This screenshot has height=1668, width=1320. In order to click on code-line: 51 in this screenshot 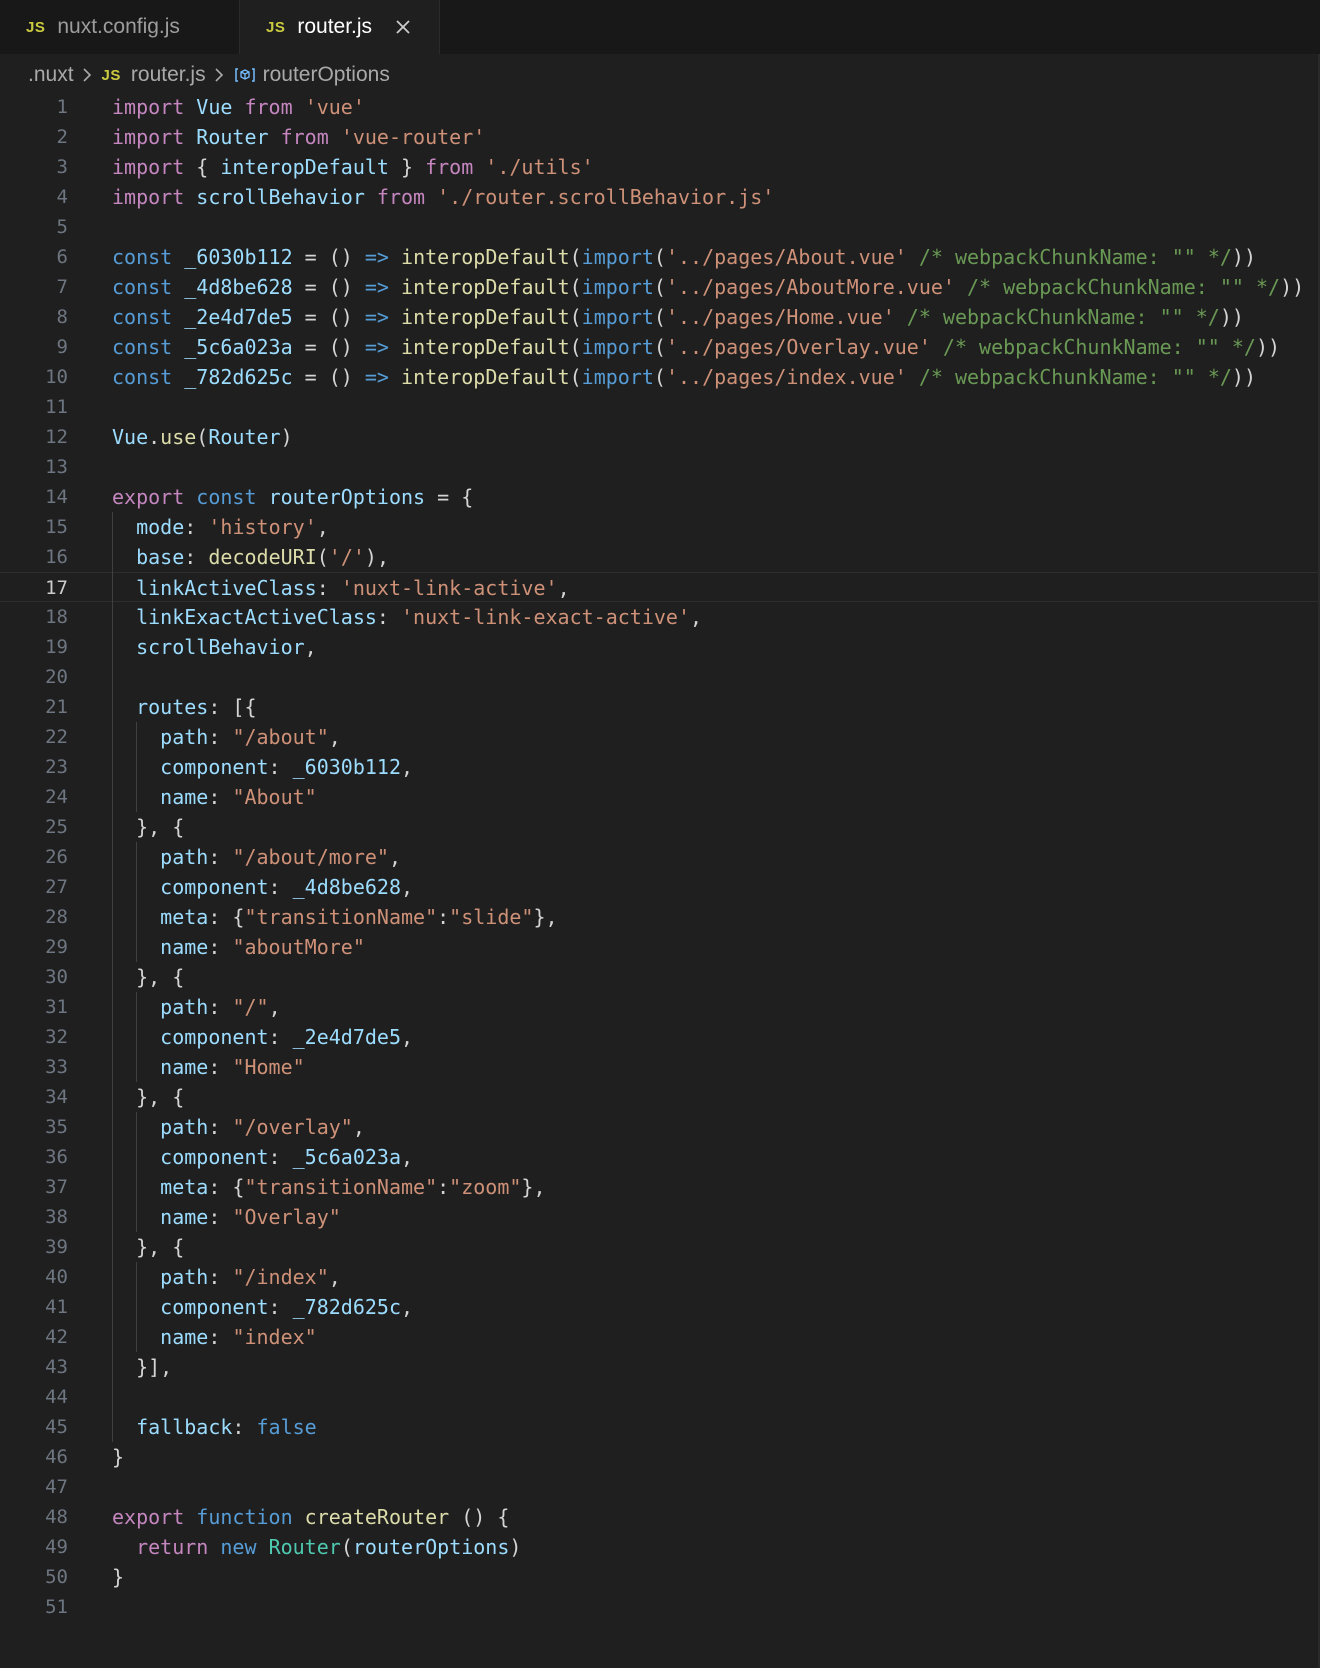, I will do `click(660, 1607)`.